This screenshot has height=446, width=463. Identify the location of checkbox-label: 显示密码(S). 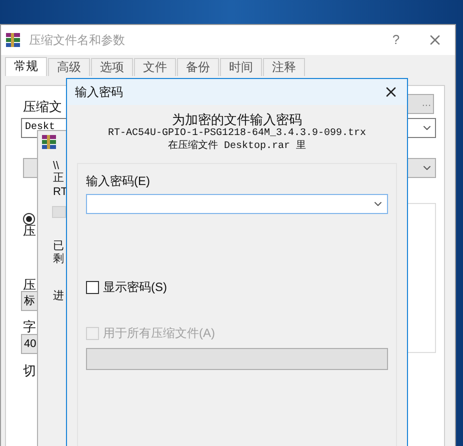
(135, 287).